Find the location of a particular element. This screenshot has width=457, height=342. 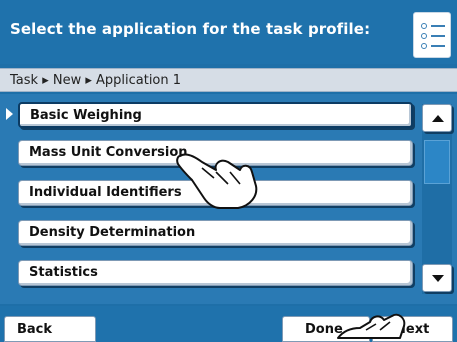

list-item-density-determination: Density Determination is located at coordinates (215, 233).